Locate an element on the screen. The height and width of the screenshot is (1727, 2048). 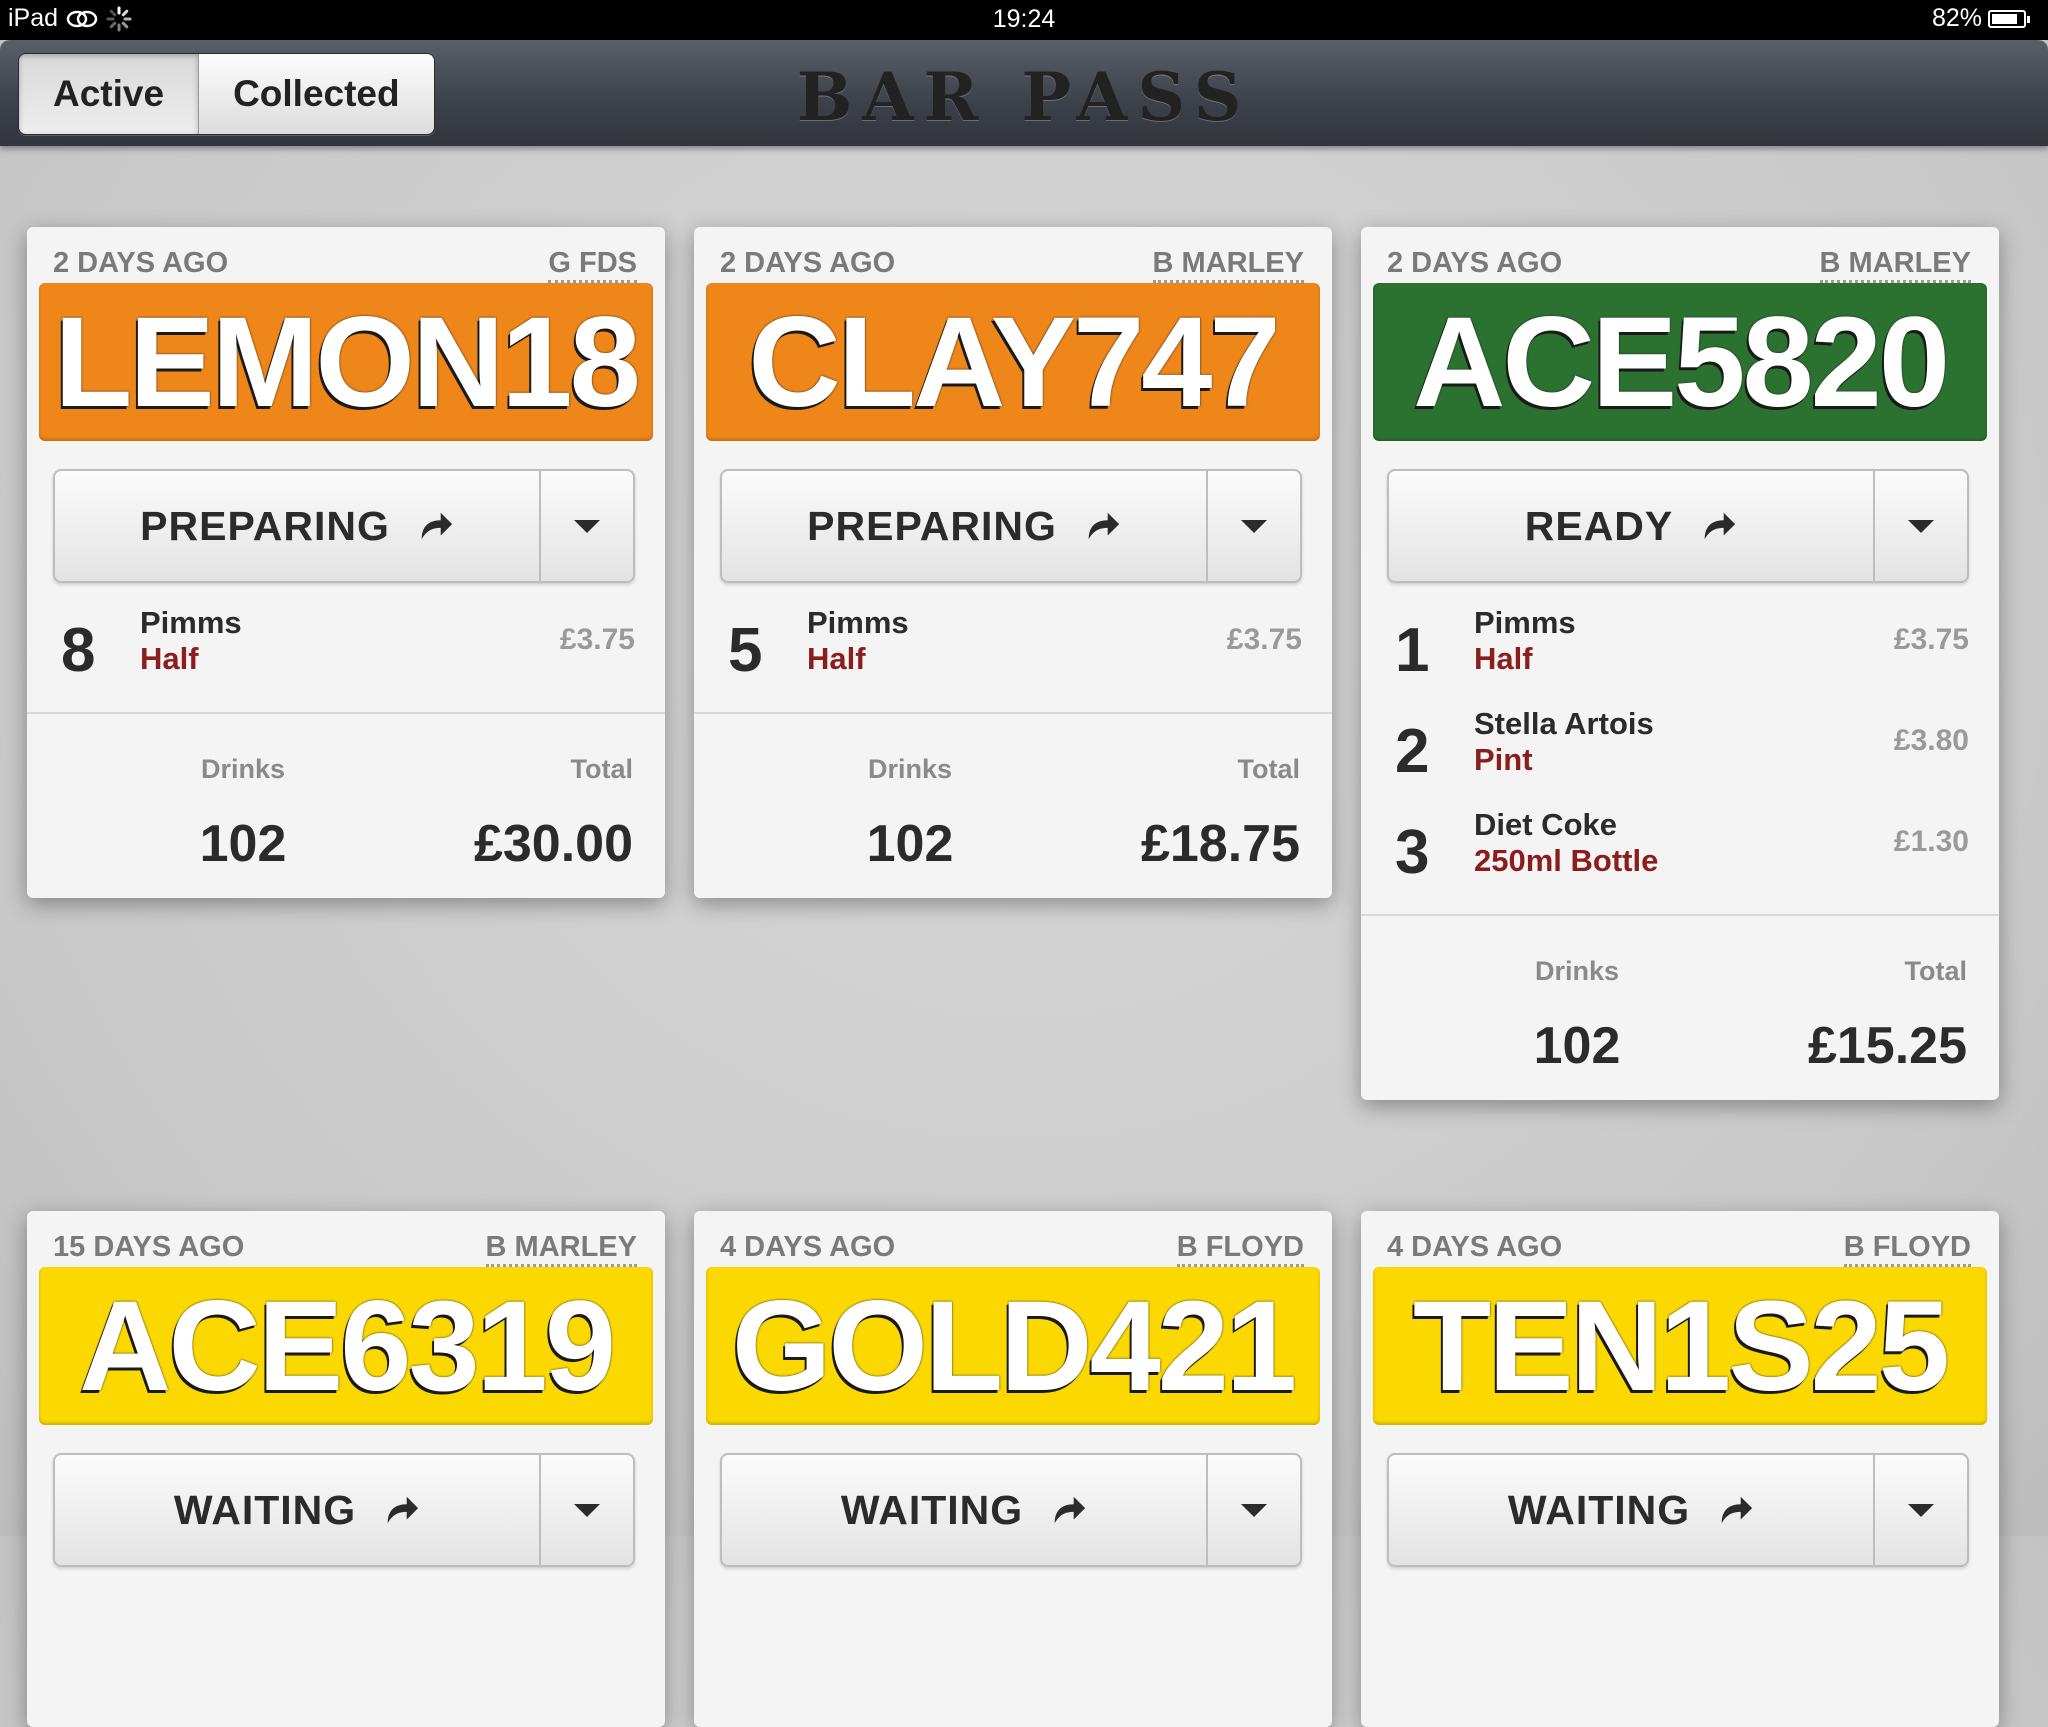
list-item: 3 Diet Coke 250ml Bottle £1.30 is located at coordinates (1680, 853).